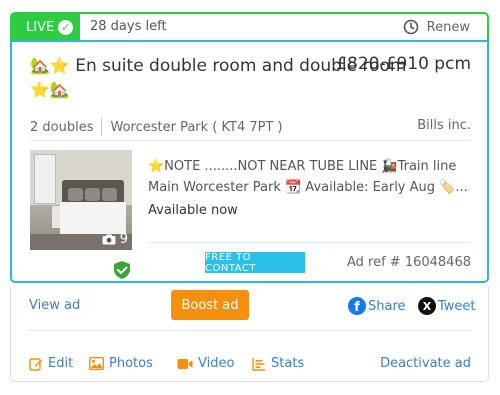 The width and height of the screenshot is (500, 395). Describe the element at coordinates (288, 363) in the screenshot. I see `stats-label: Stats` at that location.